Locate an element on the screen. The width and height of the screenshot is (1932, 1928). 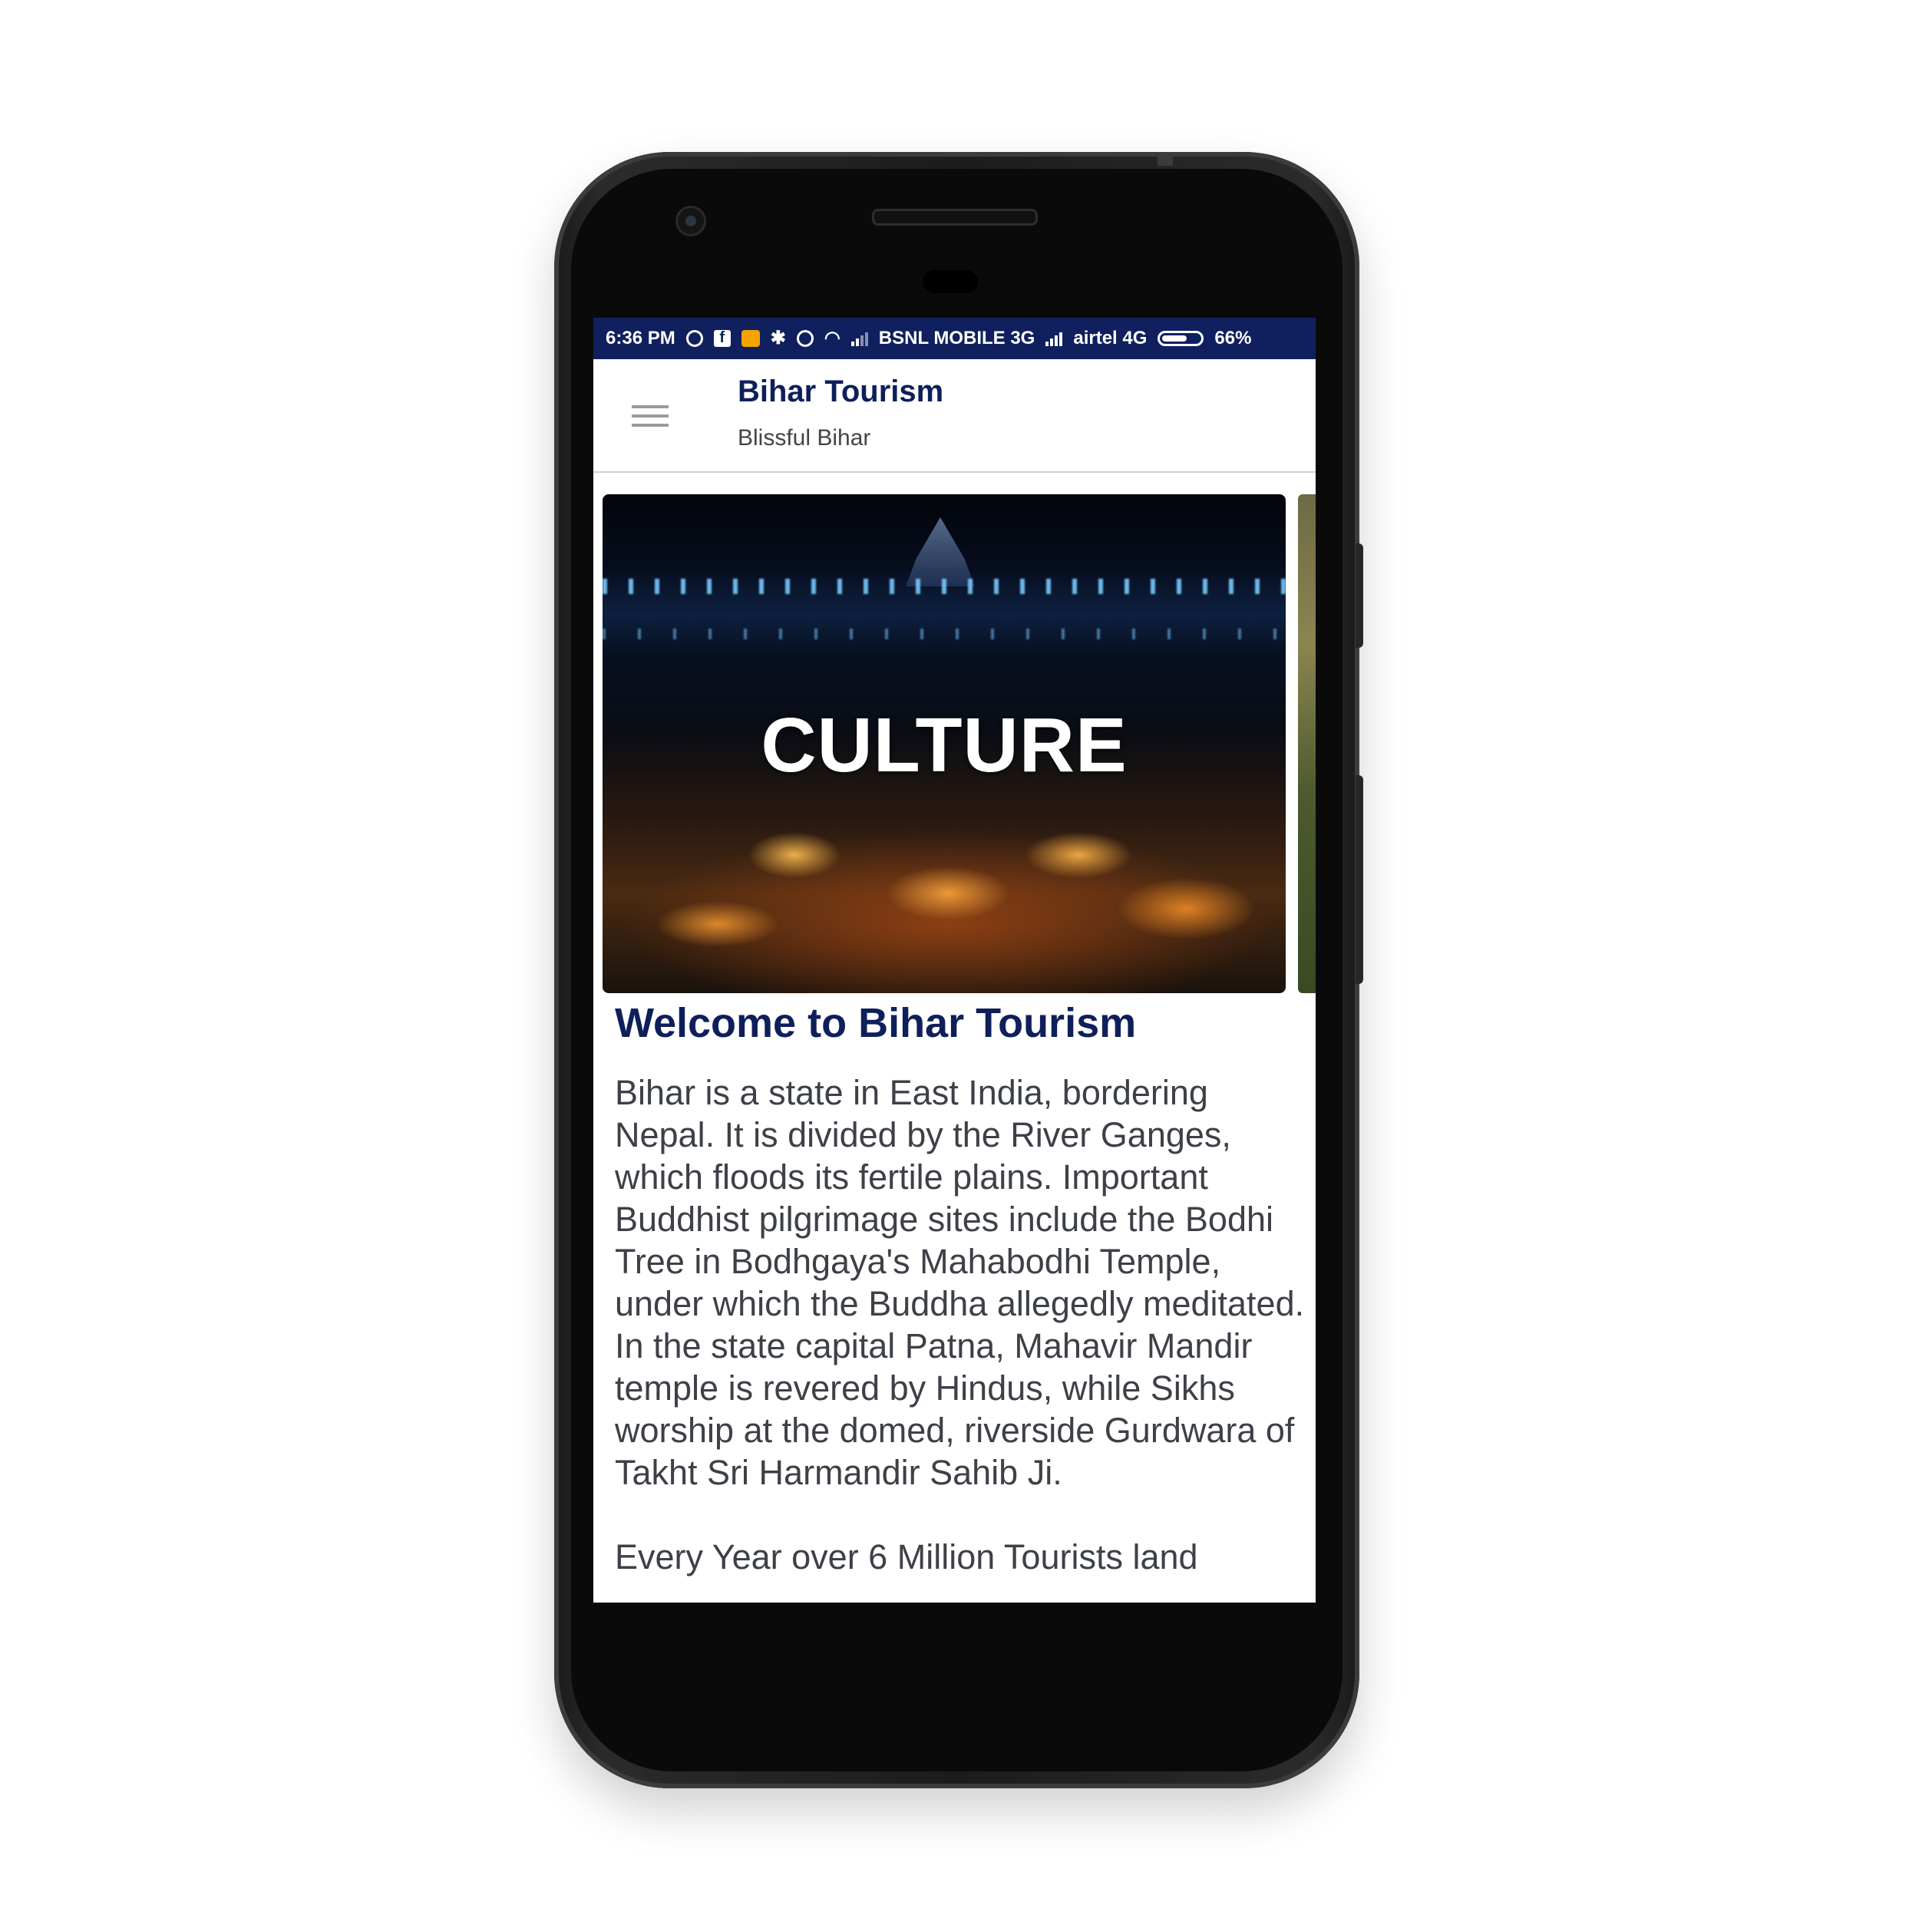
battery-icon is located at coordinates (1181, 339).